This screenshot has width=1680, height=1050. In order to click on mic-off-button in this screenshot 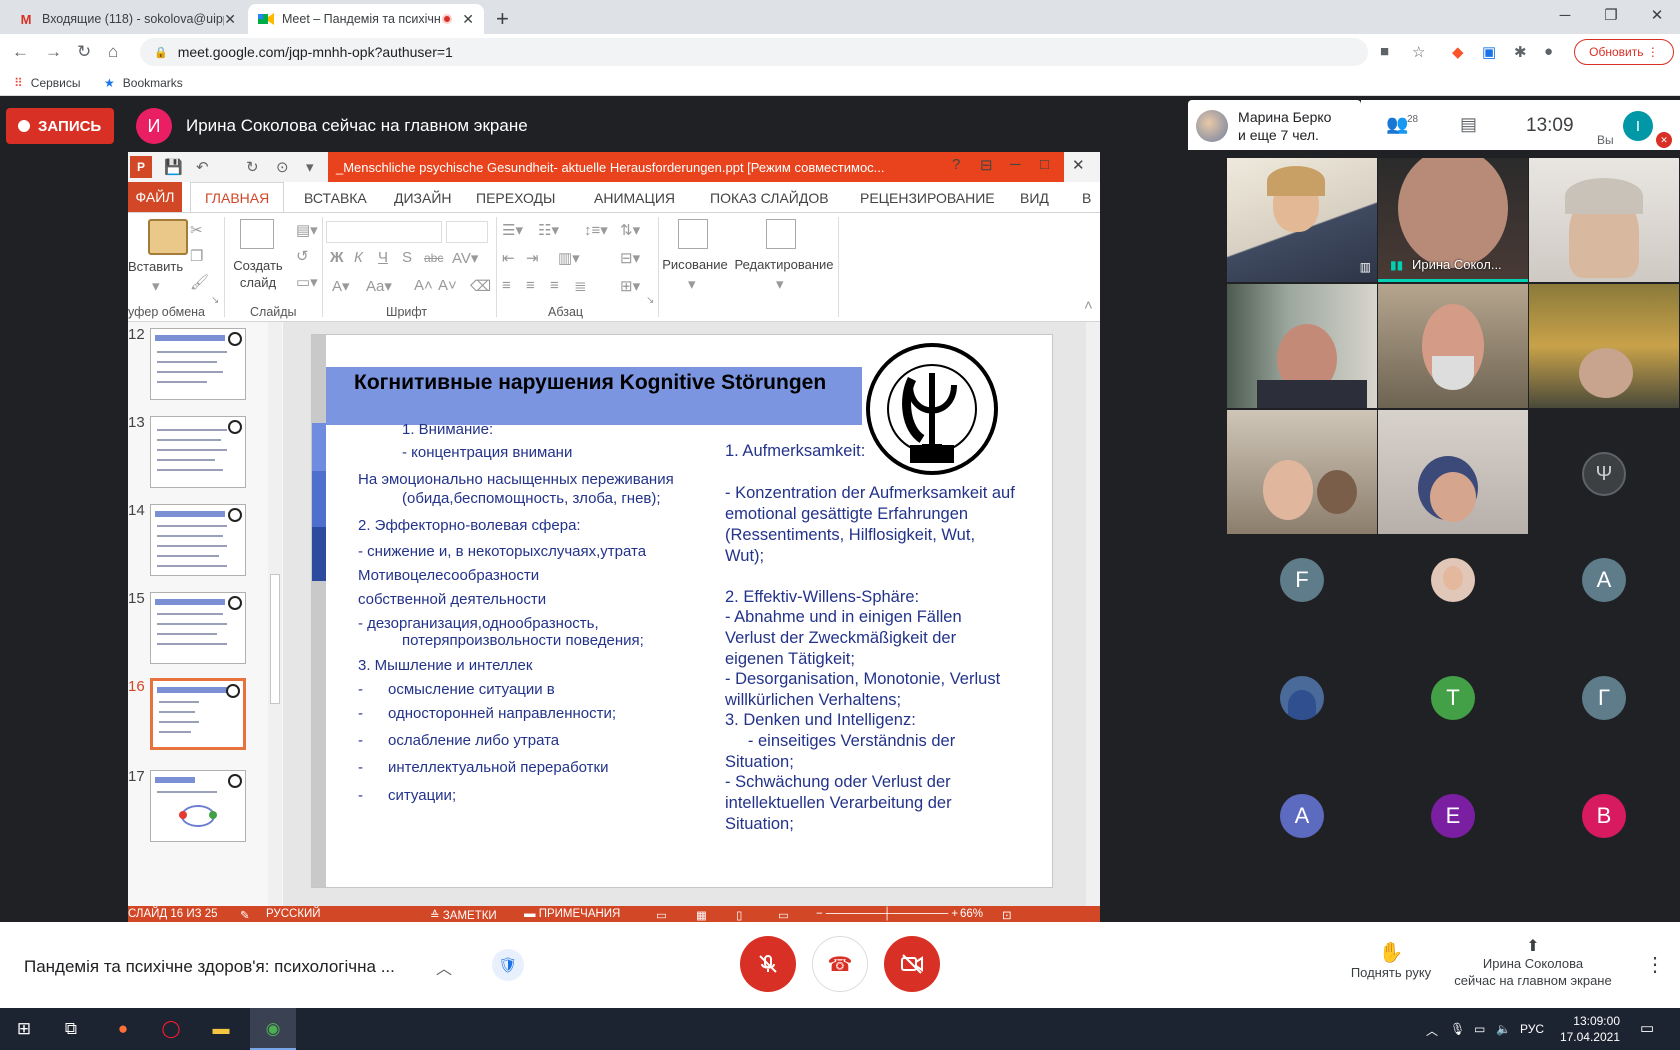, I will do `click(768, 964)`.